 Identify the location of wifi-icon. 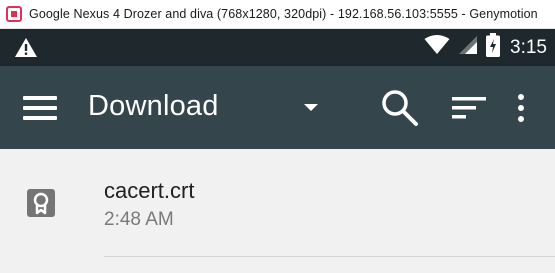
(437, 47).